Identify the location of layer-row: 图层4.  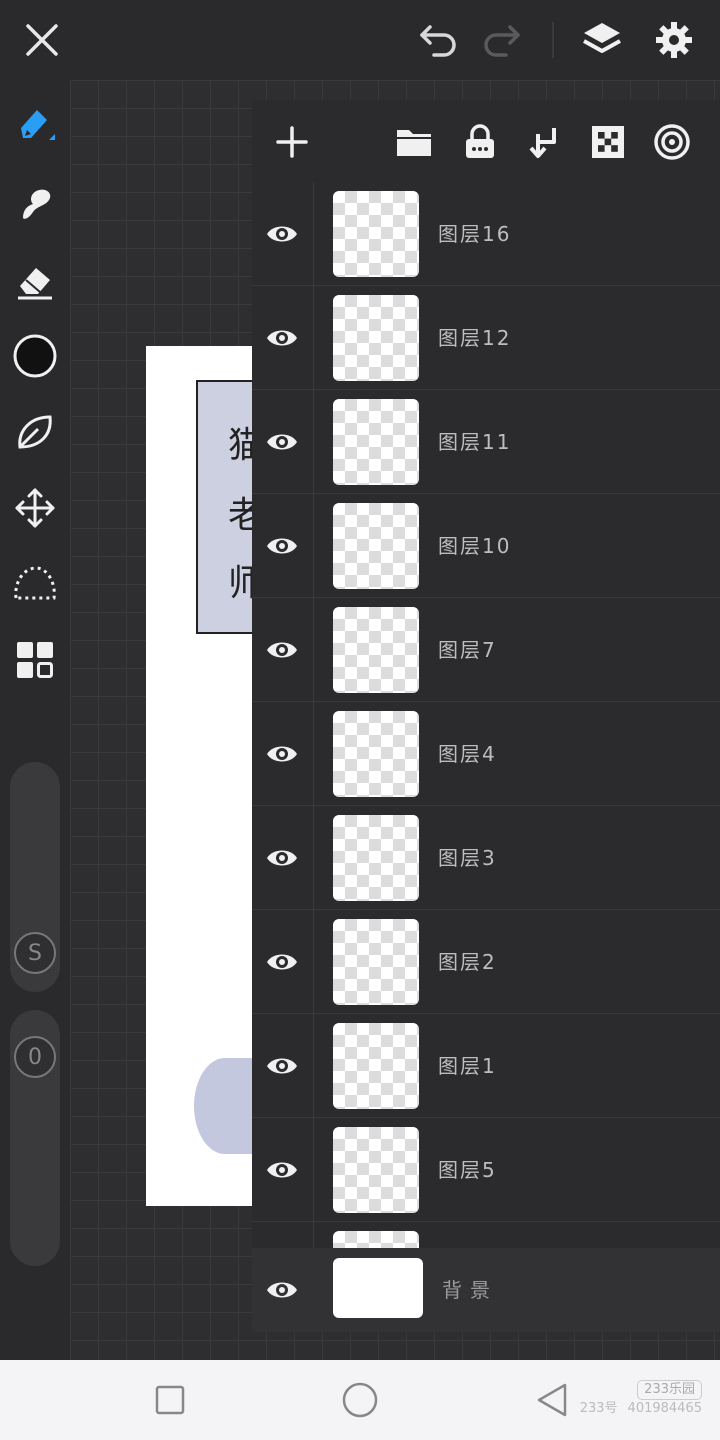
(486, 754).